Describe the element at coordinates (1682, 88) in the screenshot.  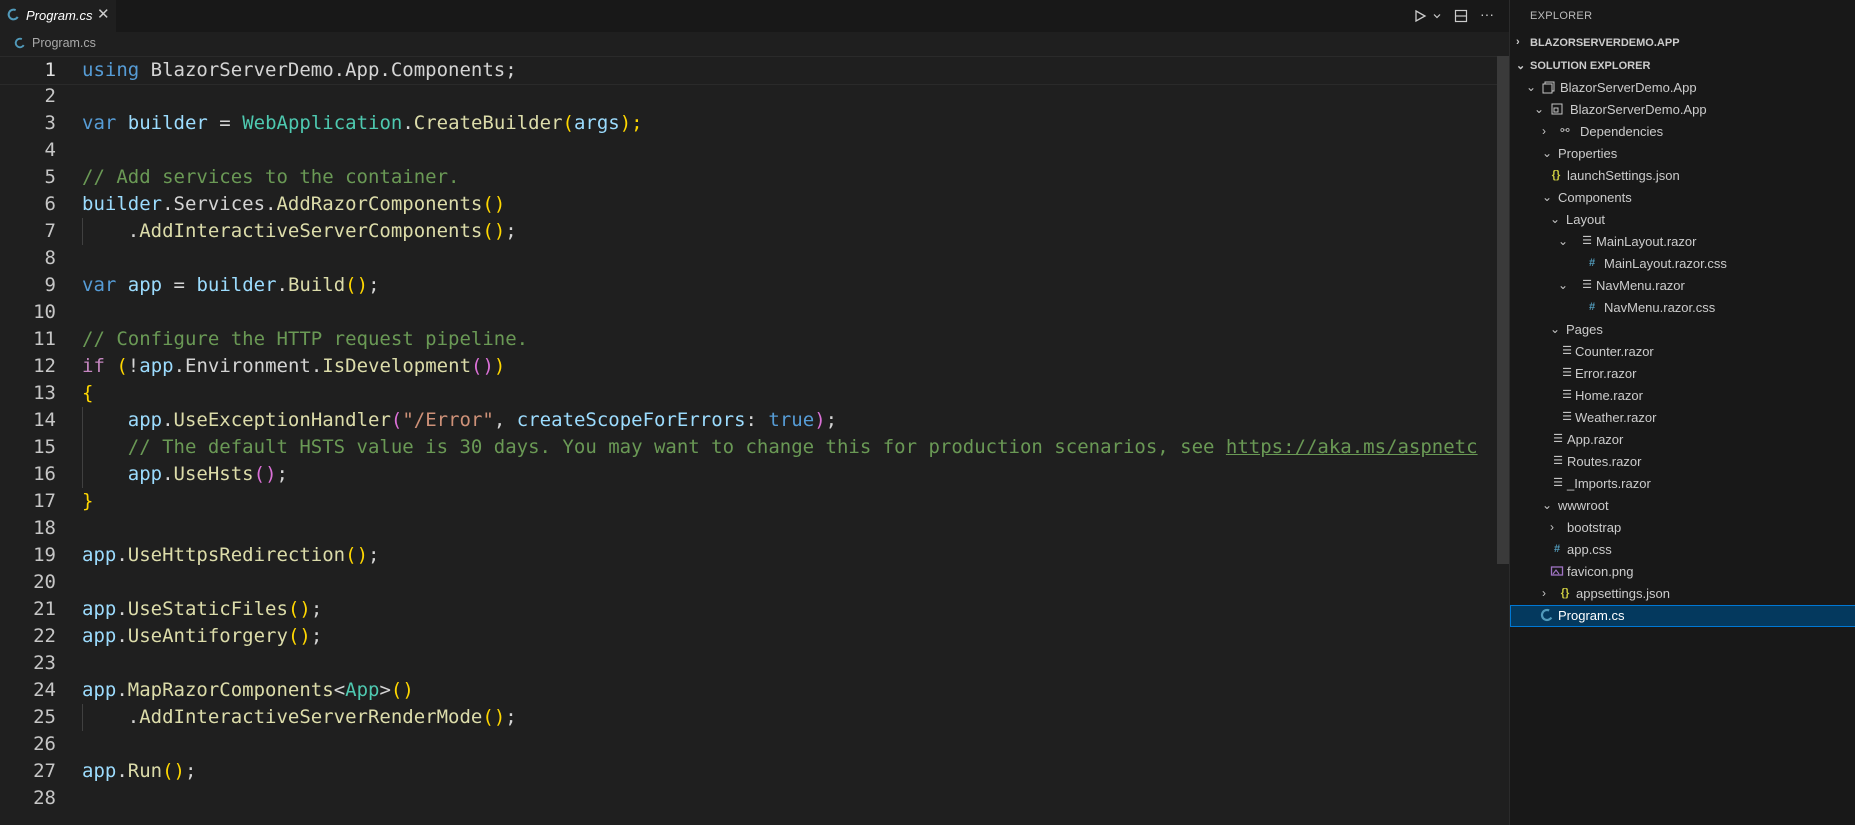
I see `tree-item-solution: ⌄ BlazorServerDemo.App` at that location.